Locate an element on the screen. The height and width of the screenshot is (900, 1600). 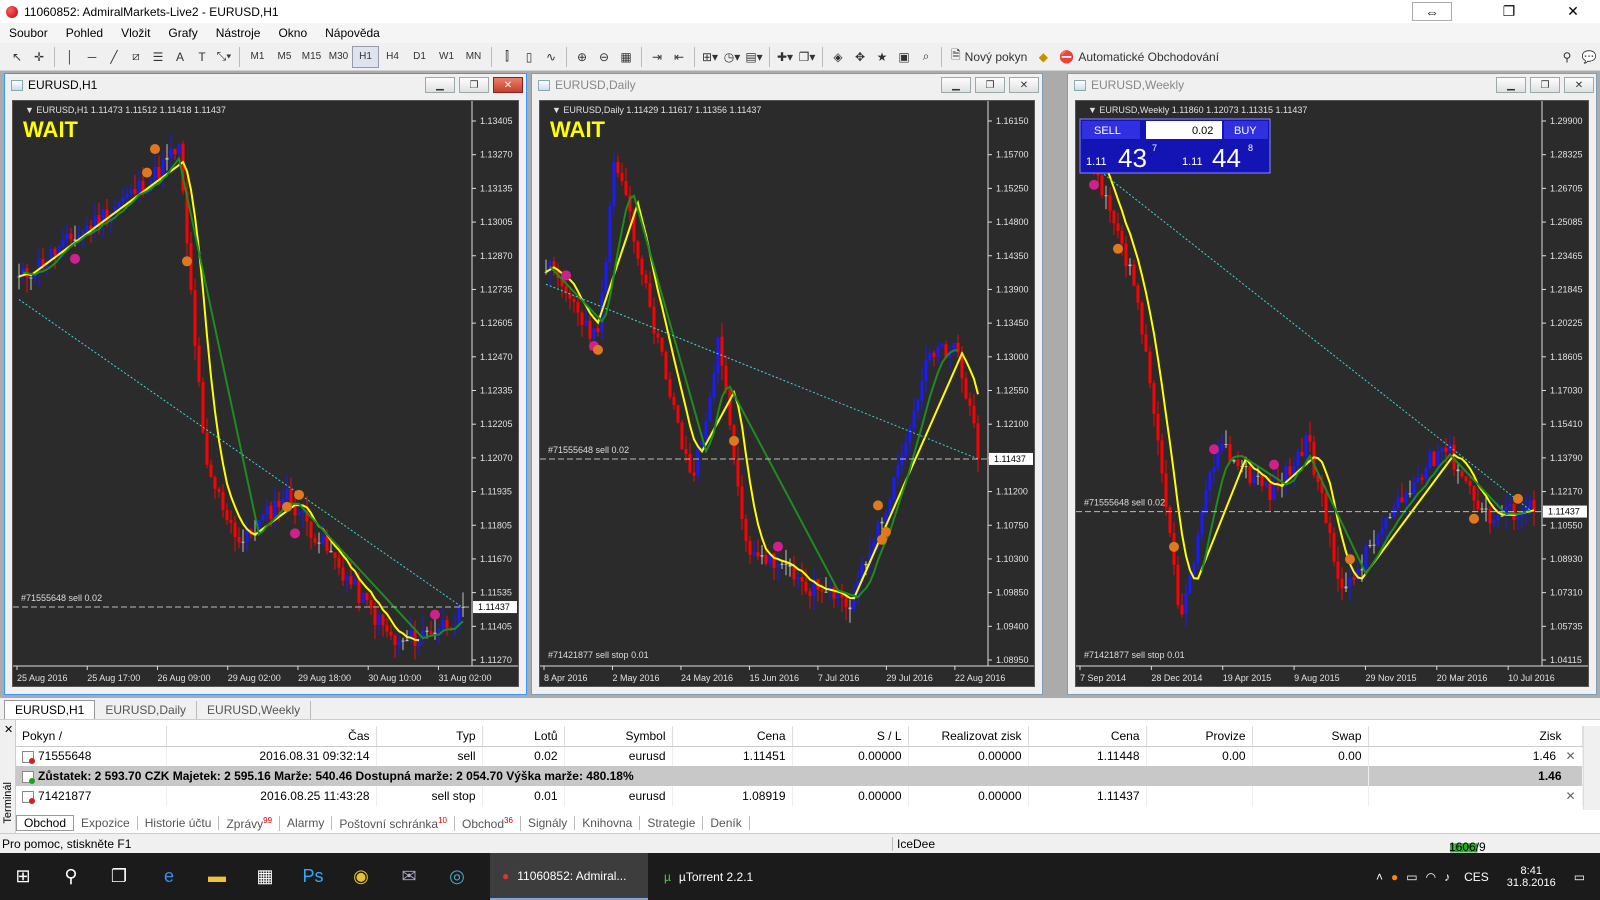
horizontal-line-icon: ─ is located at coordinates (92, 57).